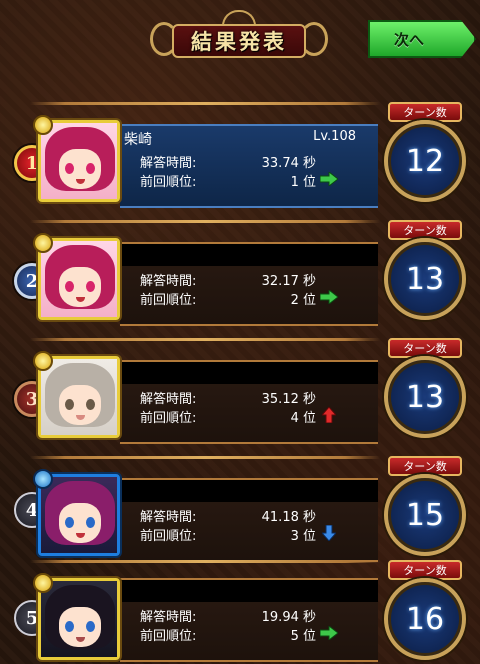 Image resolution: width=480 pixels, height=664 pixels. Describe the element at coordinates (32, 281) in the screenshot. I see `rank-number: 2` at that location.